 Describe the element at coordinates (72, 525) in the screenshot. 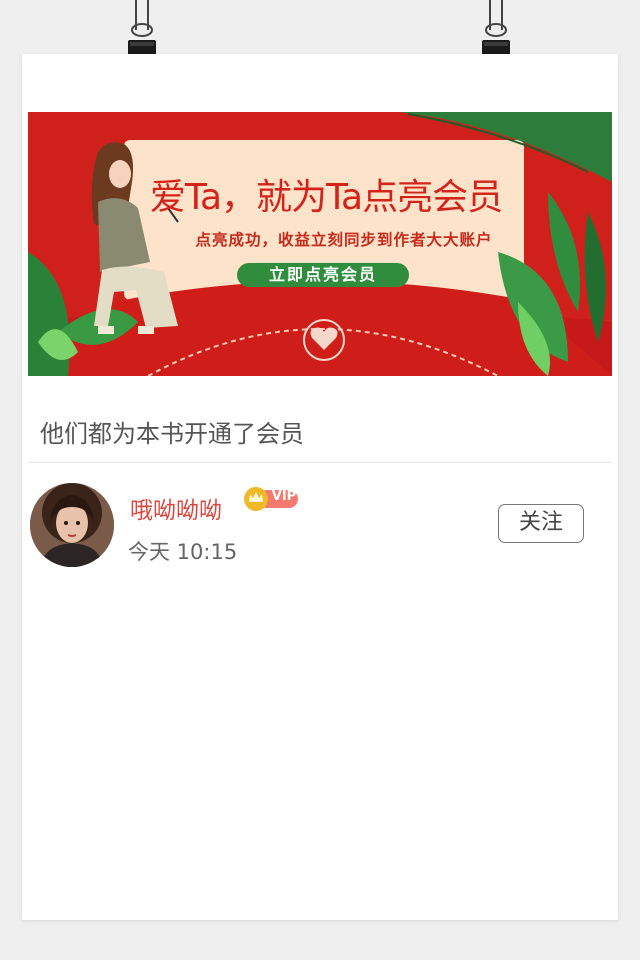

I see `avatar` at that location.